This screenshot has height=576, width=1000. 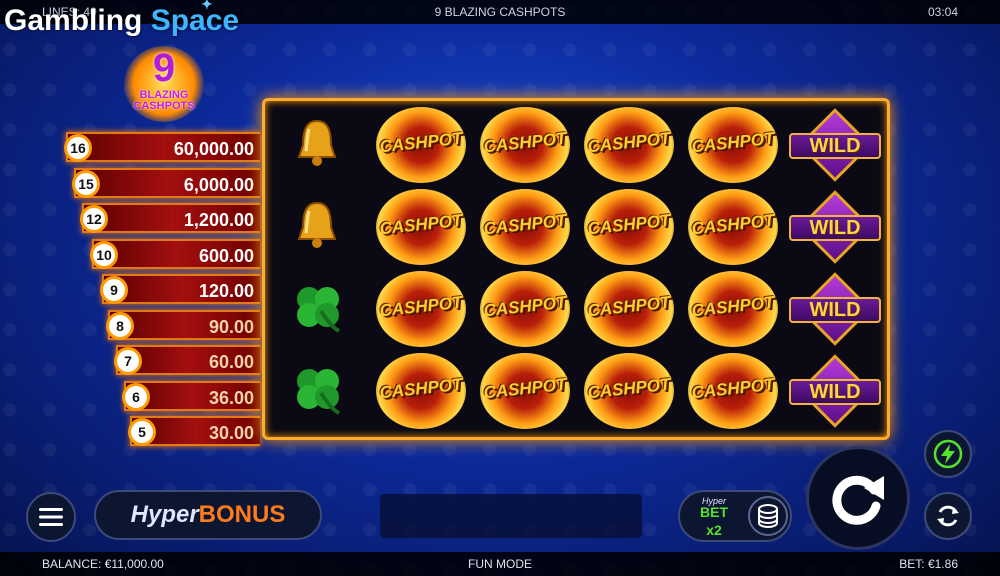 I want to click on reel-cell-bell, so click(x=317, y=227).